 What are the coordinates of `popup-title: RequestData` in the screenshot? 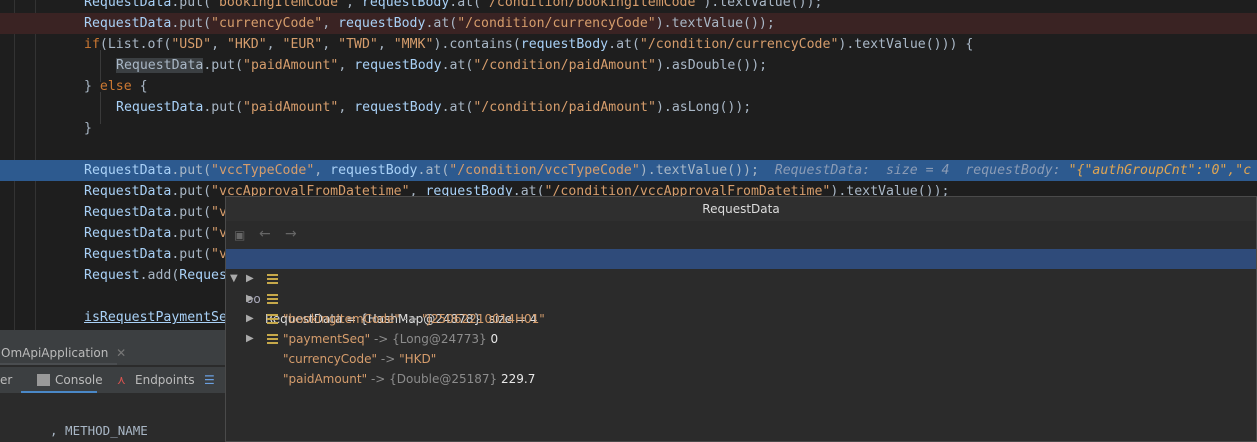 It's located at (741, 209).